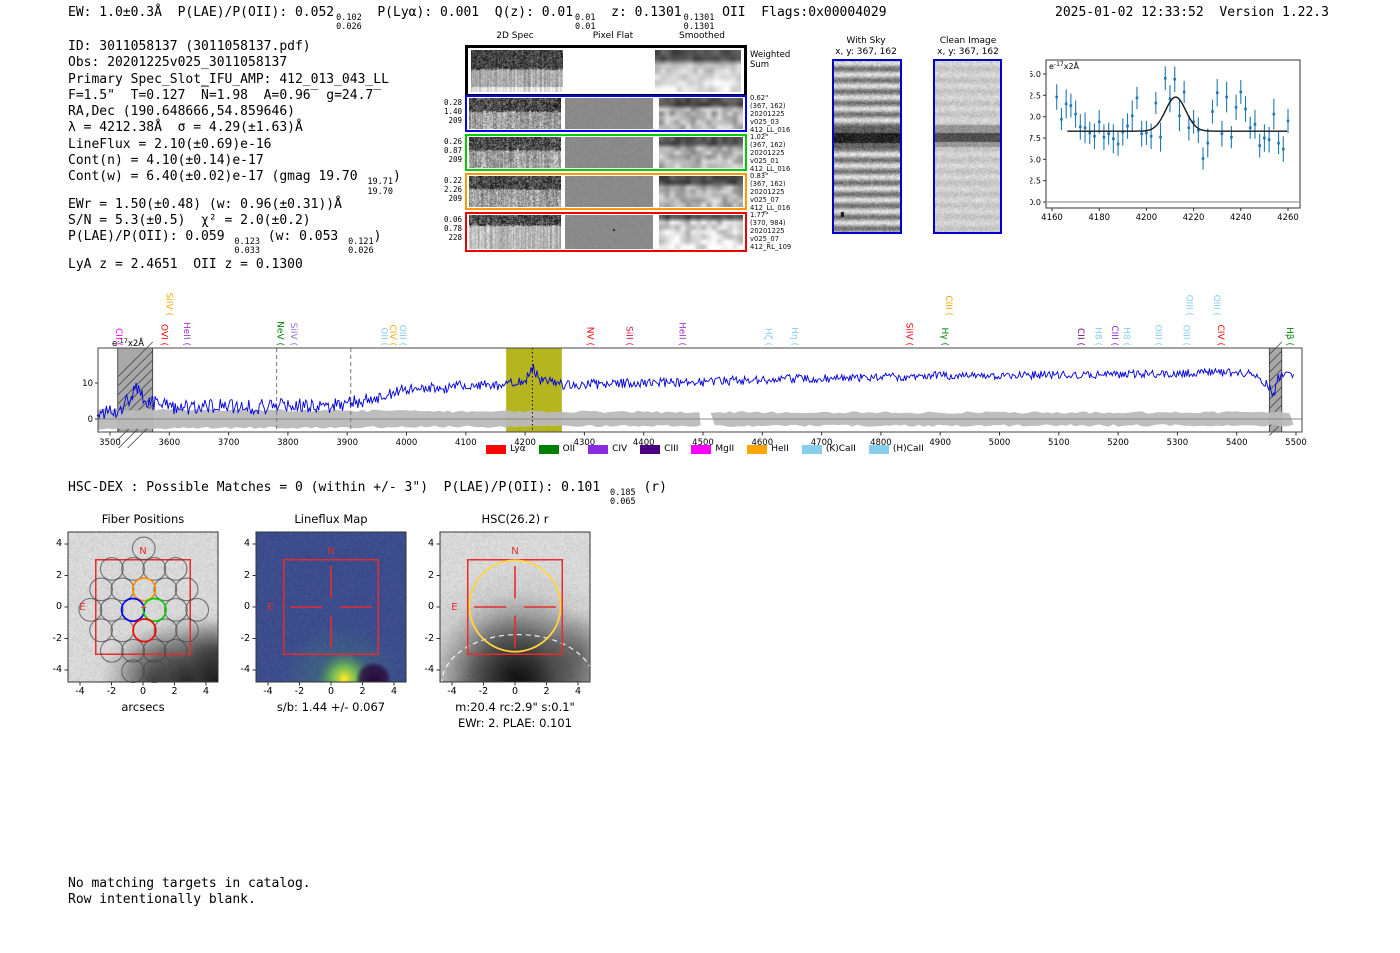 This screenshot has width=1400, height=953. What do you see at coordinates (455, 198) in the screenshot?
I see `row-left-value: 209` at bounding box center [455, 198].